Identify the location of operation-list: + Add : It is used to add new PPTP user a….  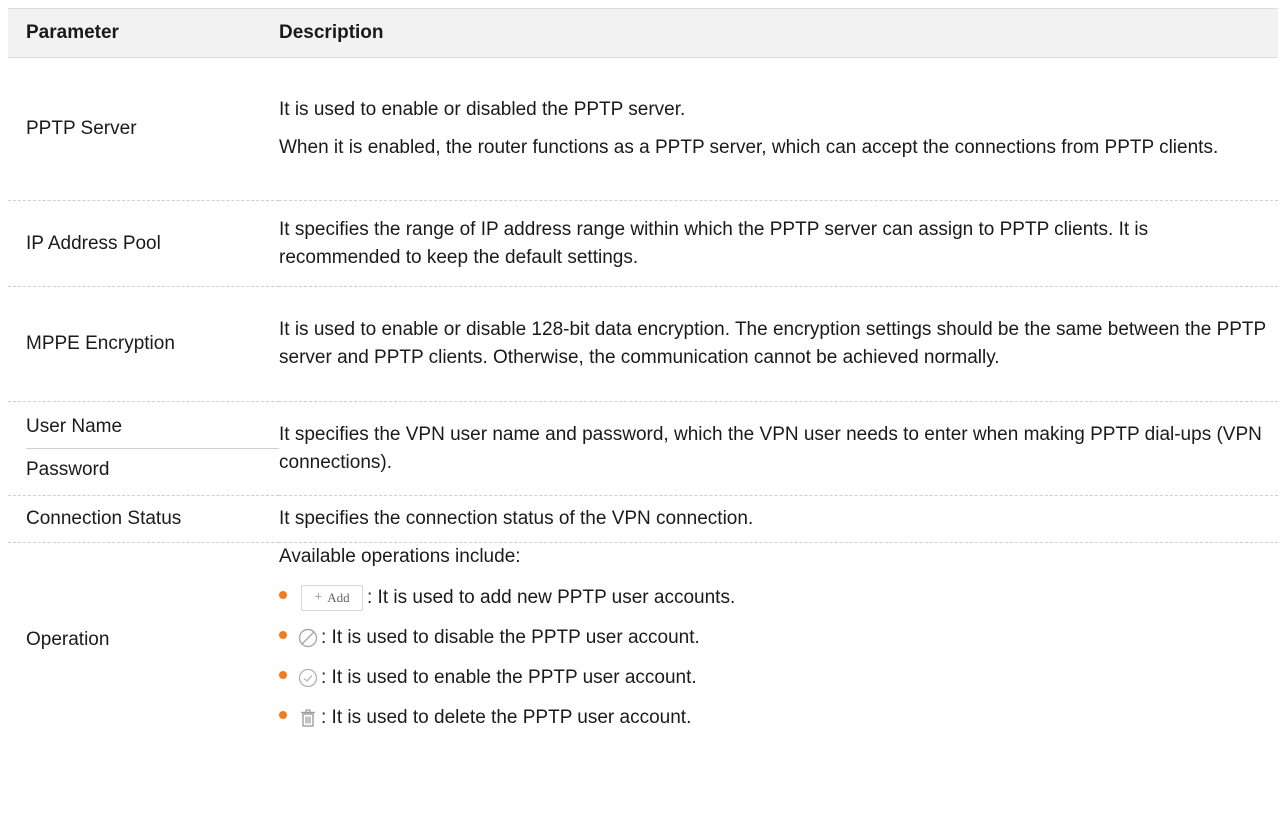
(774, 658).